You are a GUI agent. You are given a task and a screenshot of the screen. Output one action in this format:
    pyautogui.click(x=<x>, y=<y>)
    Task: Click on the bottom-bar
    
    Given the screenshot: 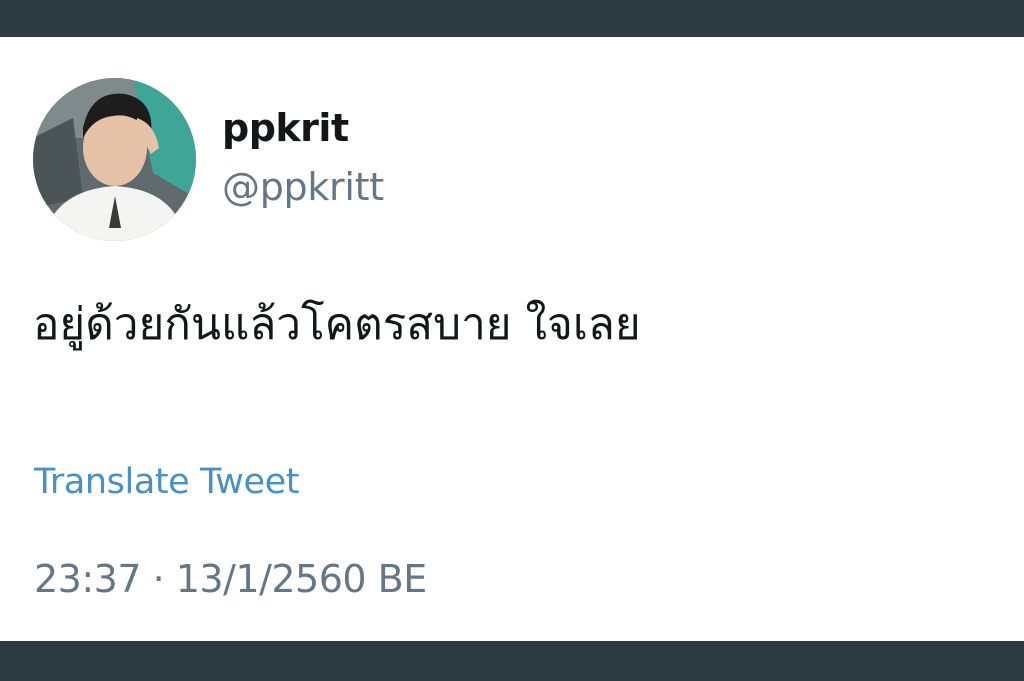 What is the action you would take?
    pyautogui.click(x=512, y=661)
    